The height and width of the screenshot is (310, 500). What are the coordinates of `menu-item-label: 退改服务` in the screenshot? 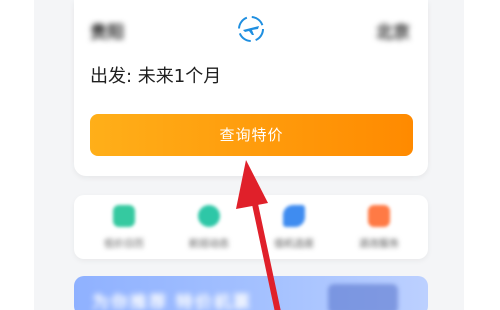 It's located at (379, 244).